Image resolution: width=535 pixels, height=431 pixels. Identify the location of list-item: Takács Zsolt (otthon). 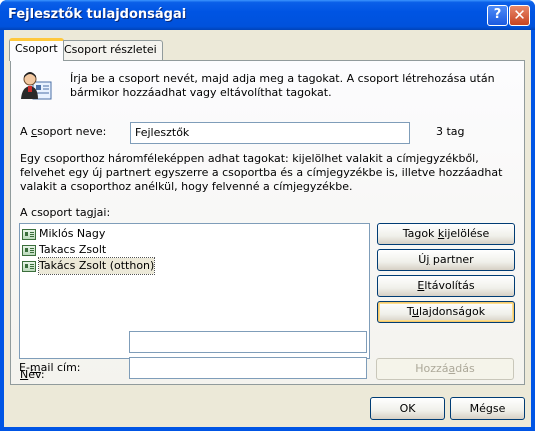
(194, 266).